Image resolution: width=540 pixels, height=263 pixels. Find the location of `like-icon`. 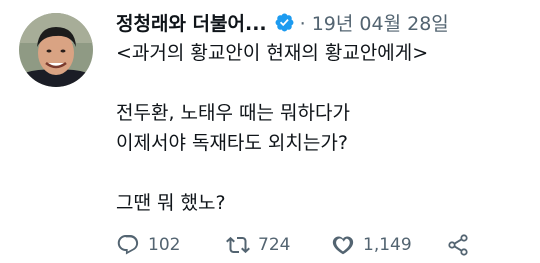

like-icon is located at coordinates (343, 245).